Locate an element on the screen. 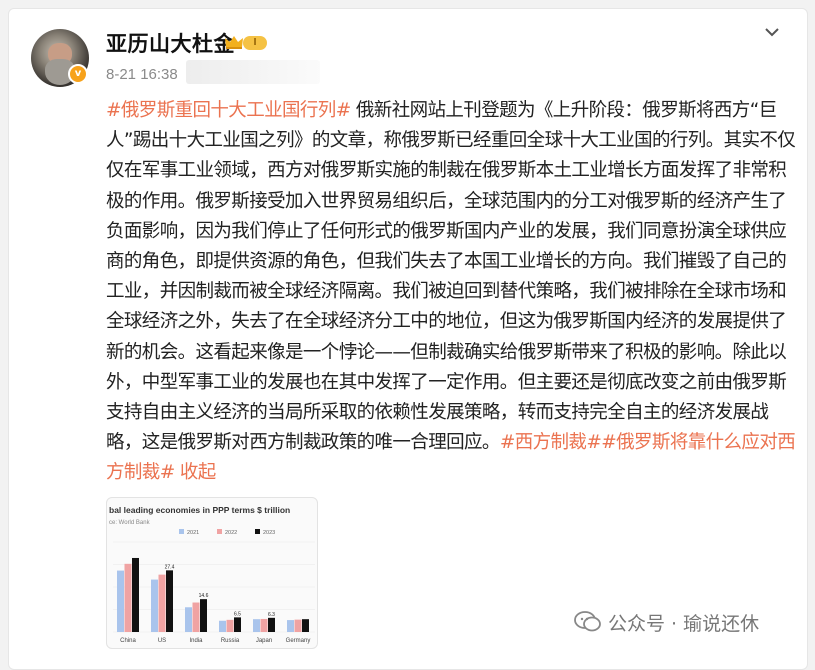 This screenshot has width=815, height=670. wechat-watermark: 公众号 · 瑜说还休 is located at coordinates (666, 622).